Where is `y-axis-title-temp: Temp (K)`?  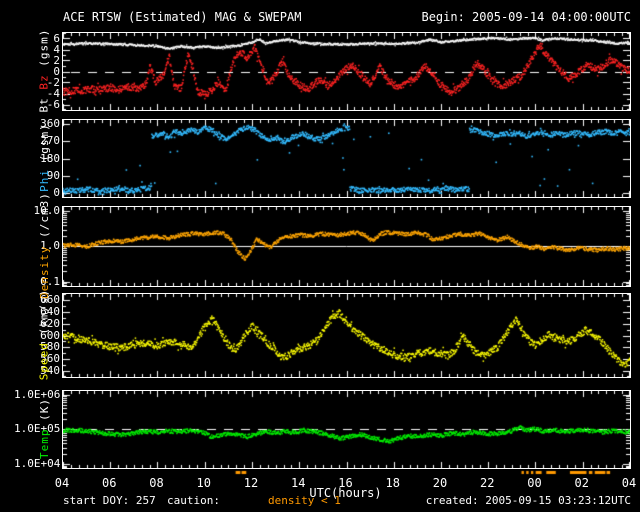
y-axis-title-temp: Temp (K) is located at coordinates (44, 428).